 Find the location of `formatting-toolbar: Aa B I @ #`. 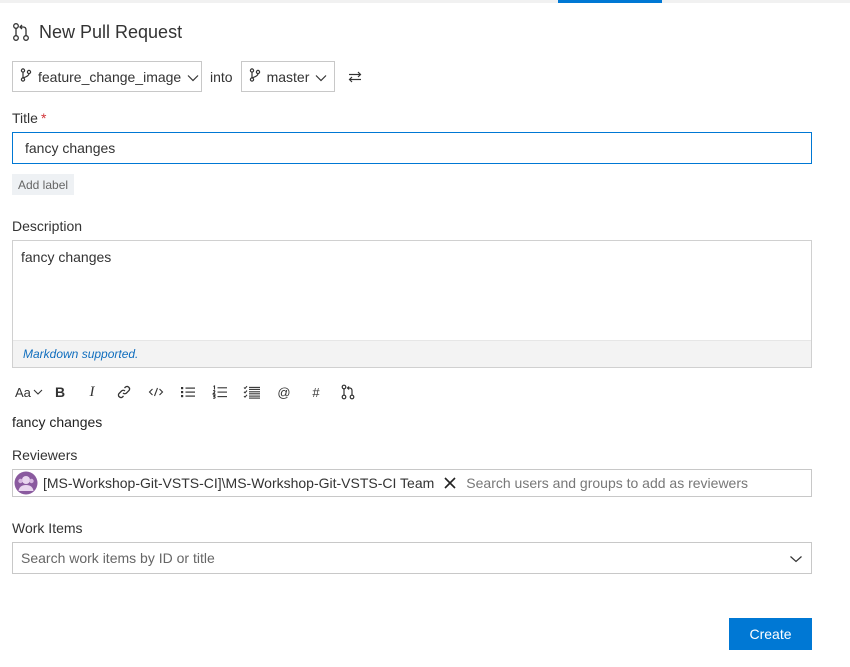

formatting-toolbar: Aa B I @ # is located at coordinates (188, 392).